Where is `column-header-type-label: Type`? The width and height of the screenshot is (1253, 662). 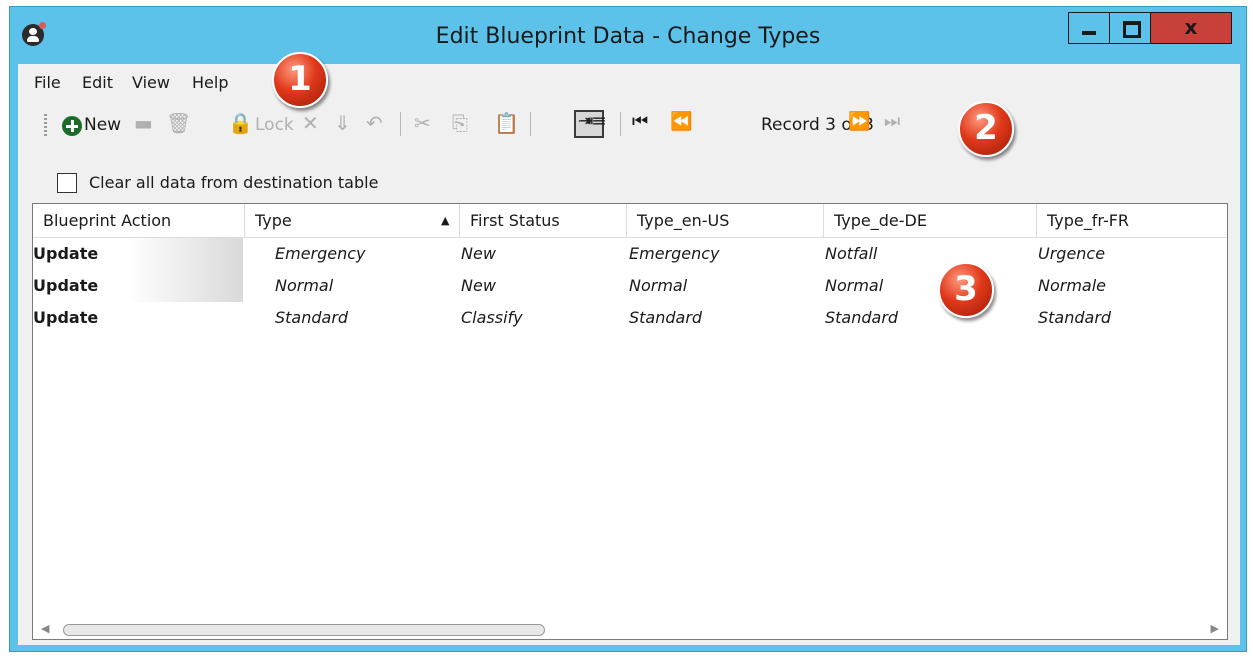
column-header-type-label: Type is located at coordinates (273, 220).